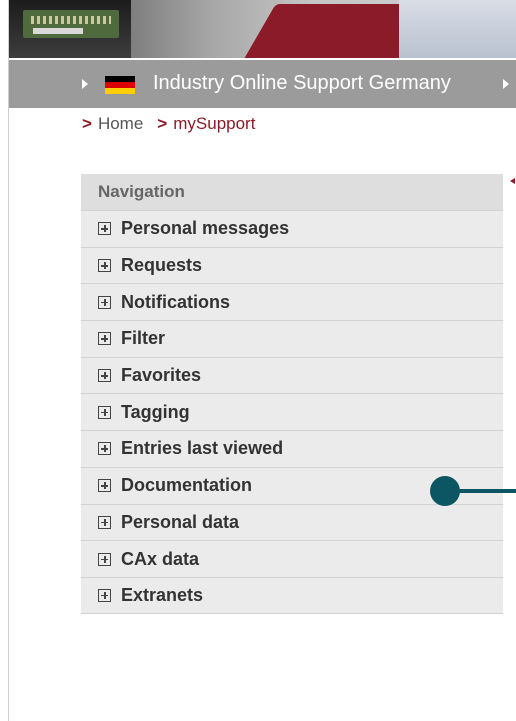 The height and width of the screenshot is (721, 516). I want to click on nav-item-requests: Requests, so click(292, 265).